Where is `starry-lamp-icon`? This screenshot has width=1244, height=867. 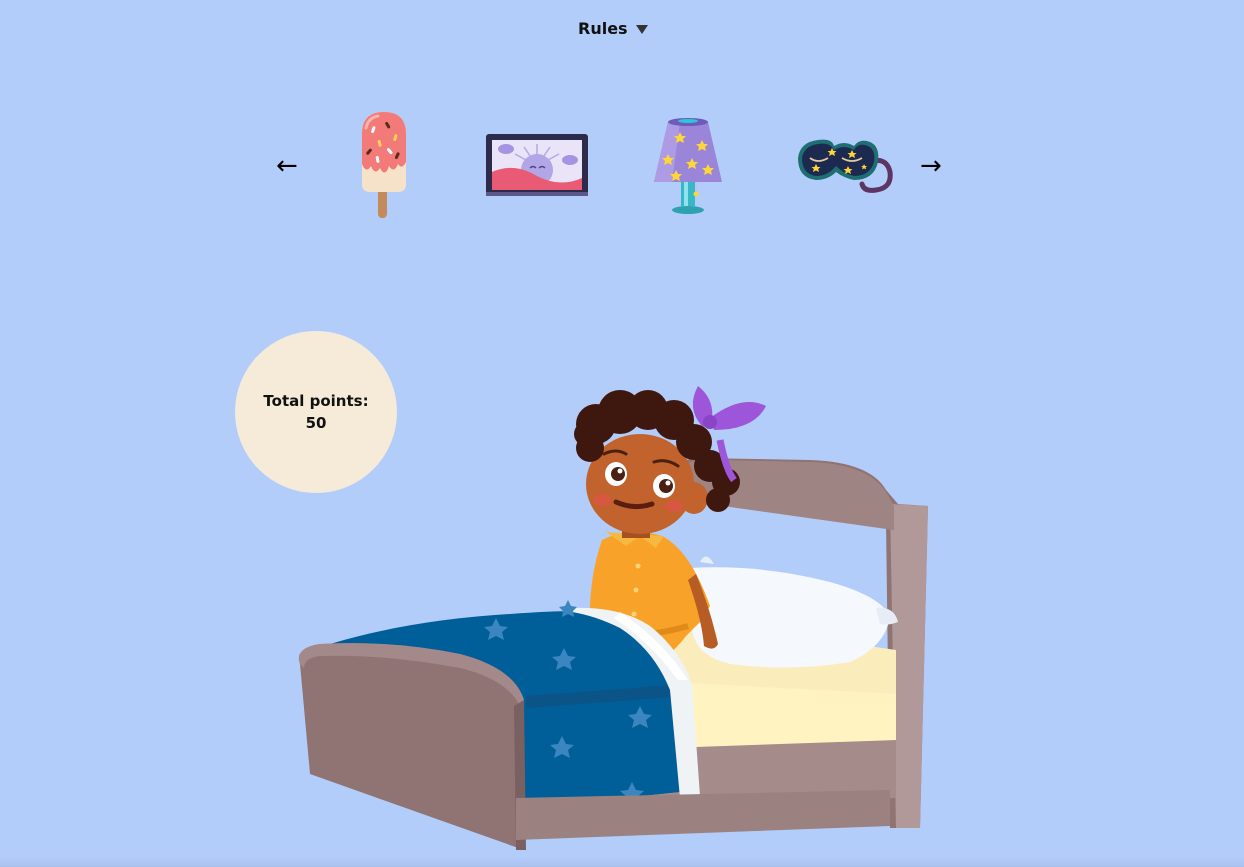
starry-lamp-icon is located at coordinates (688, 166).